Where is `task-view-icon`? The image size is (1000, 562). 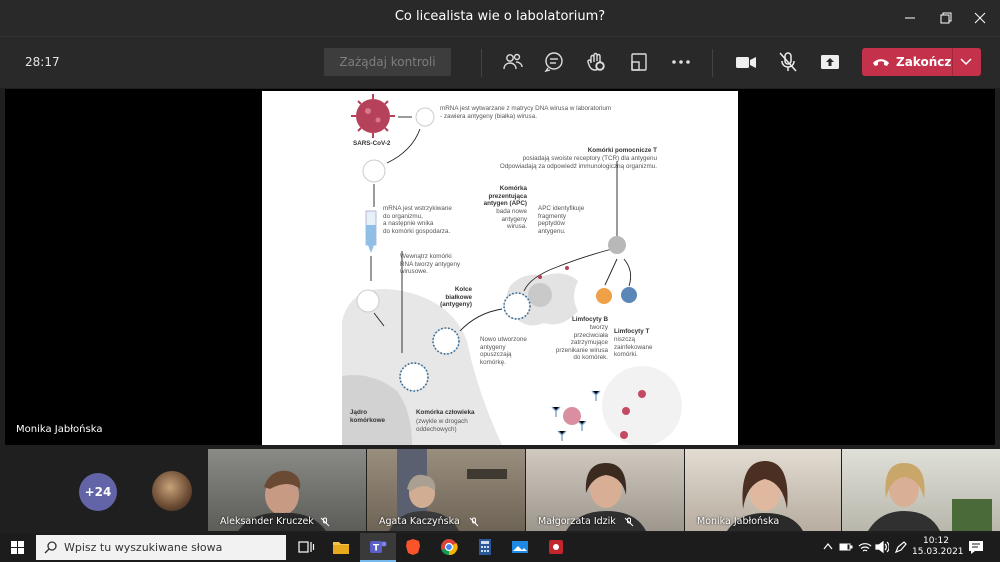
task-view-icon is located at coordinates (306, 547).